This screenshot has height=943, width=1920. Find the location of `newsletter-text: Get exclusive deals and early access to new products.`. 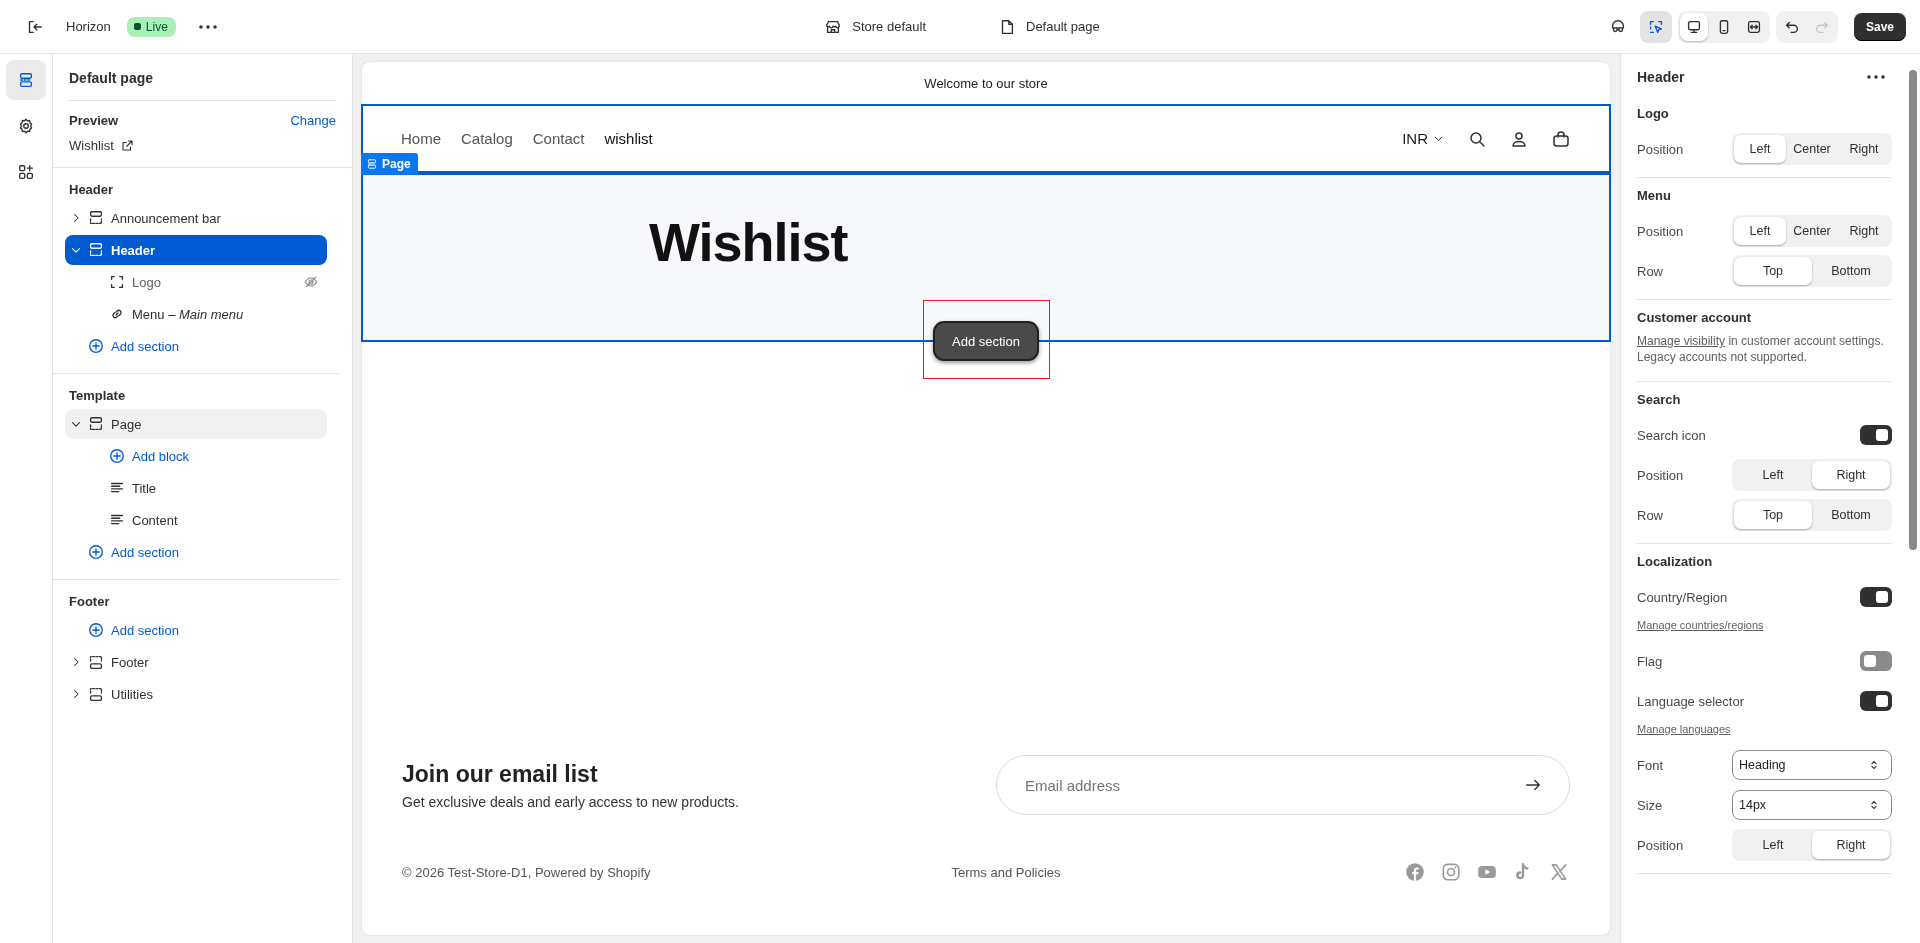

newsletter-text: Get exclusive deals and early access to new products. is located at coordinates (571, 801).